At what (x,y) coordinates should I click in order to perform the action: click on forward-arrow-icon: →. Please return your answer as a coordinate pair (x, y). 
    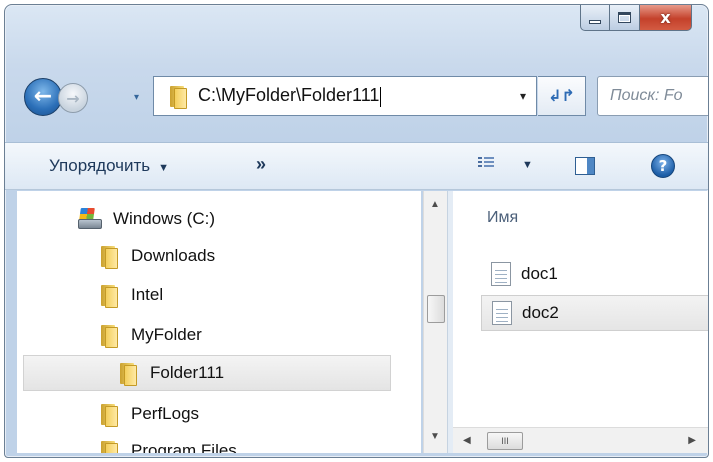
    Looking at the image, I should click on (73, 98).